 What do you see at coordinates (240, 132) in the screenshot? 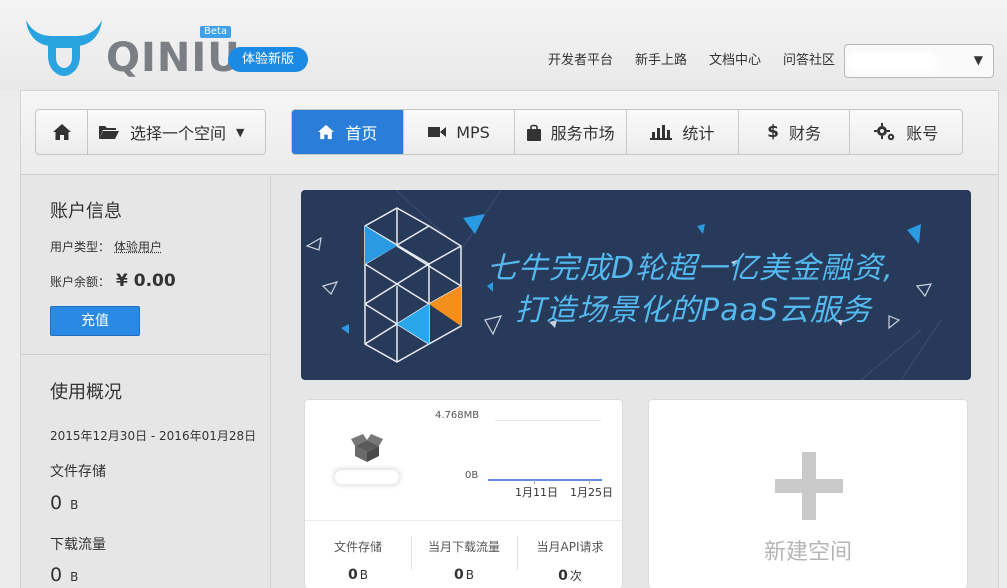
I see `caret-down-icon: ▼` at bounding box center [240, 132].